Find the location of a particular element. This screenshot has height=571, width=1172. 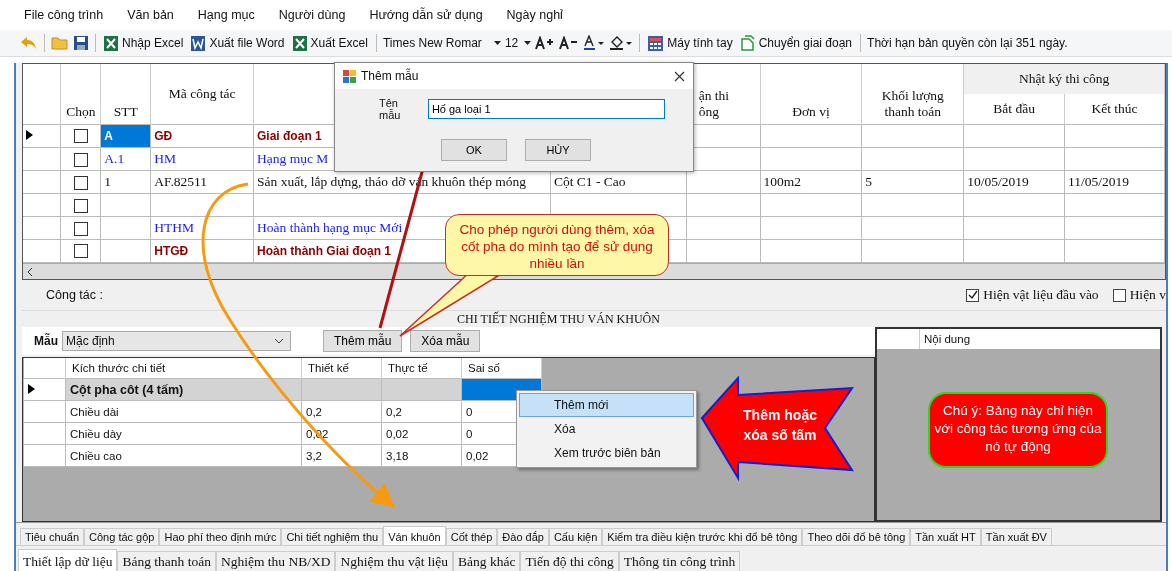

description-cell: Hạng mục M is located at coordinates (293, 158).